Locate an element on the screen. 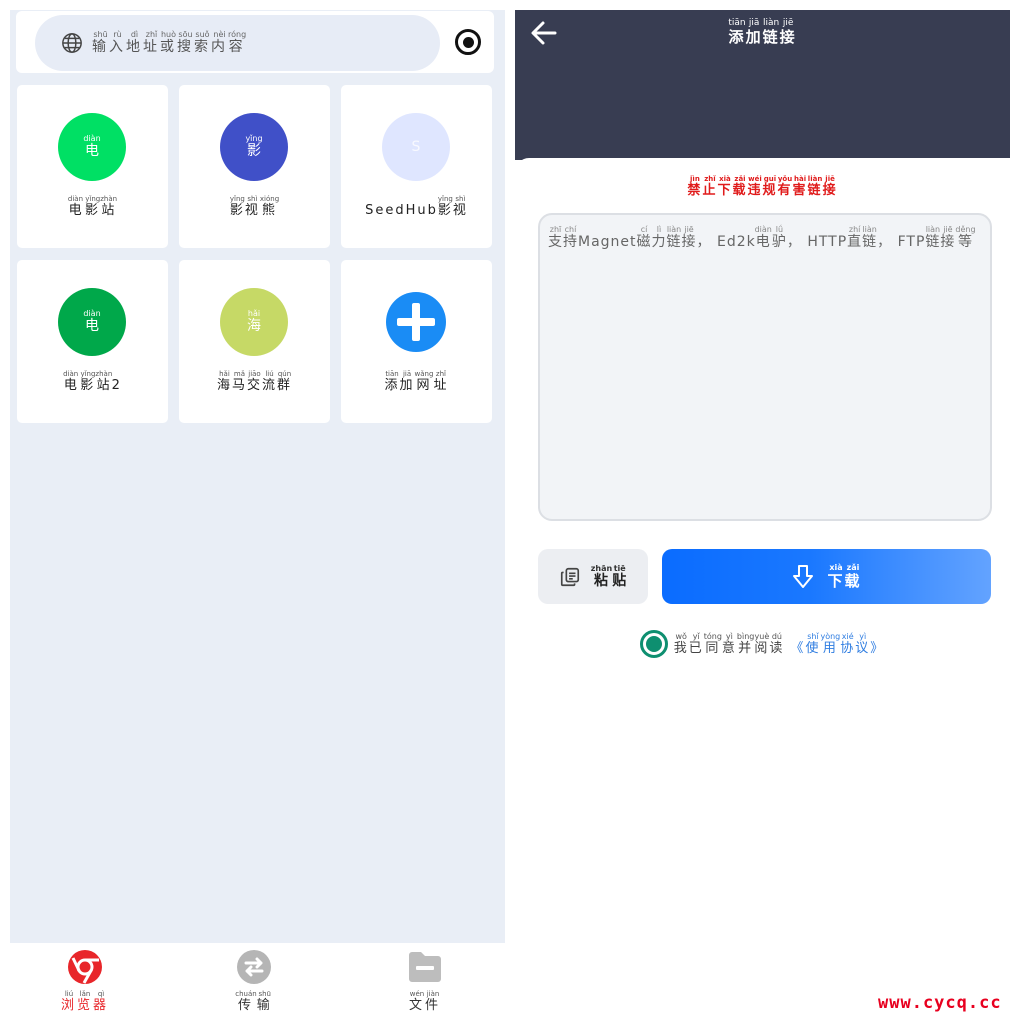  bookmark-tile-yingshixiong: 影yǐng 影yǐng视shì熊xióng is located at coordinates (254, 166).